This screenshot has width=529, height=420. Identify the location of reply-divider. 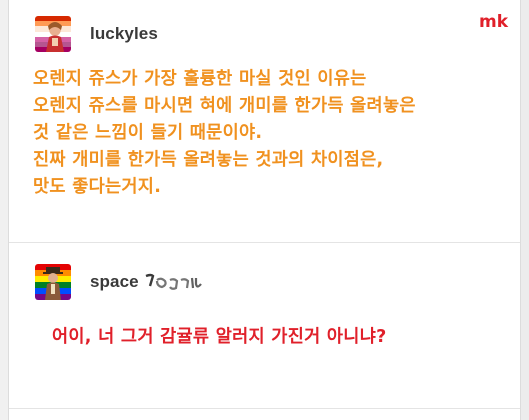
(264, 408).